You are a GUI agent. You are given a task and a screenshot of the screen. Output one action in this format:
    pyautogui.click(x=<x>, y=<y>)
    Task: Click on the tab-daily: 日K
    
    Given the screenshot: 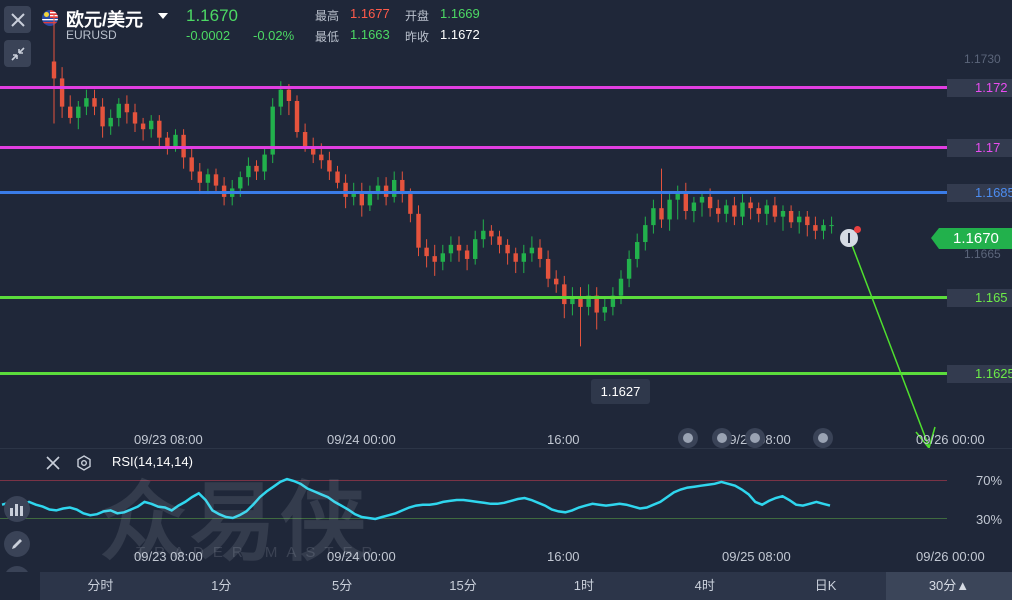 What is the action you would take?
    pyautogui.click(x=825, y=586)
    